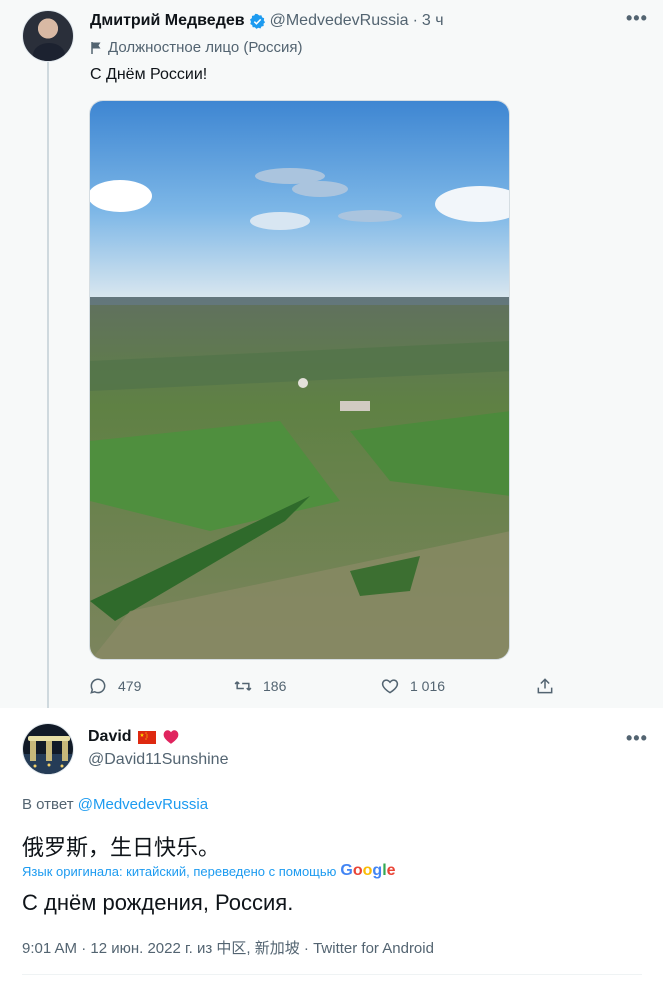 This screenshot has width=663, height=986. I want to click on retweet-icon, so click(243, 686).